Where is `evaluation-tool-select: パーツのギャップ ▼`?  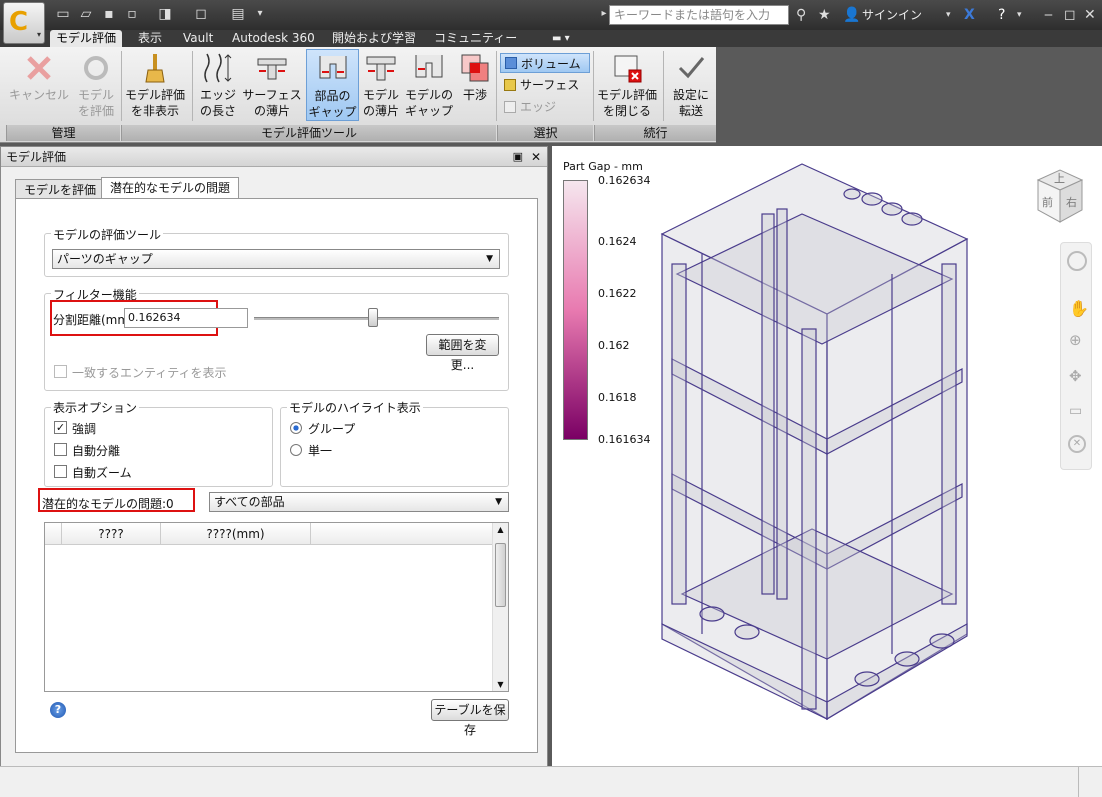 evaluation-tool-select: パーツのギャップ ▼ is located at coordinates (276, 259).